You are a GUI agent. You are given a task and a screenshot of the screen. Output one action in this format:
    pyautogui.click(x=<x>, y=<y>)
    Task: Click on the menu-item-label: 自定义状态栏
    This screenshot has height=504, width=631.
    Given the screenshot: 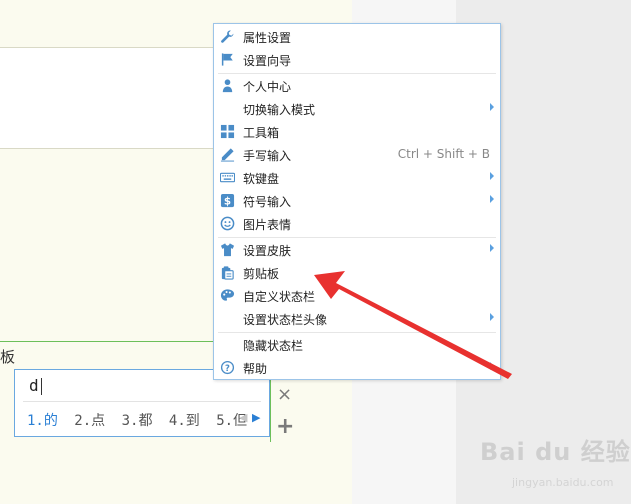 What is the action you would take?
    pyautogui.click(x=279, y=297)
    